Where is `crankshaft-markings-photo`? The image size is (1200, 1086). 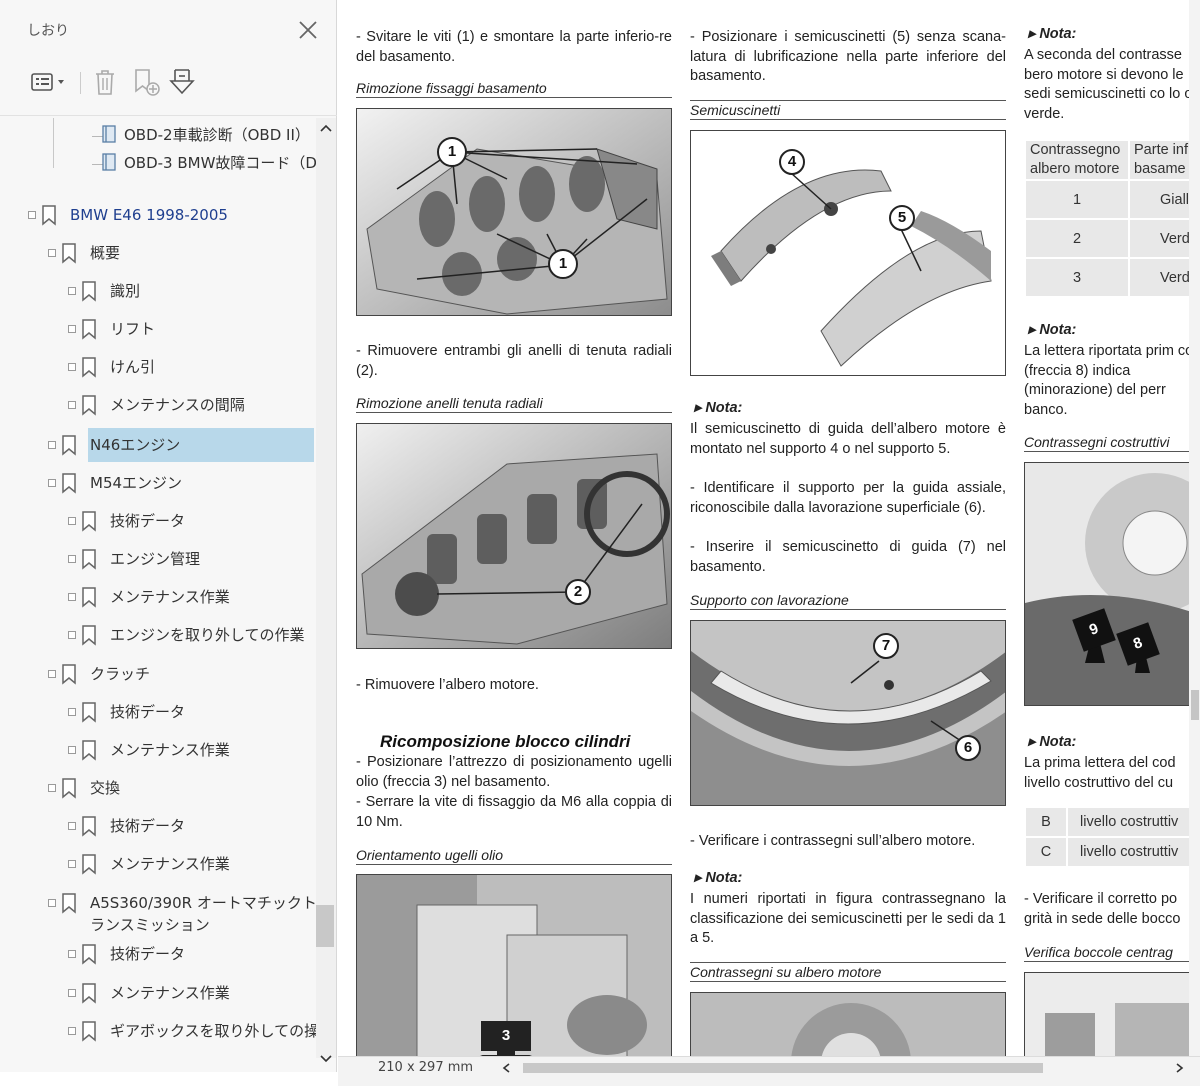
crankshaft-markings-photo is located at coordinates (848, 1024).